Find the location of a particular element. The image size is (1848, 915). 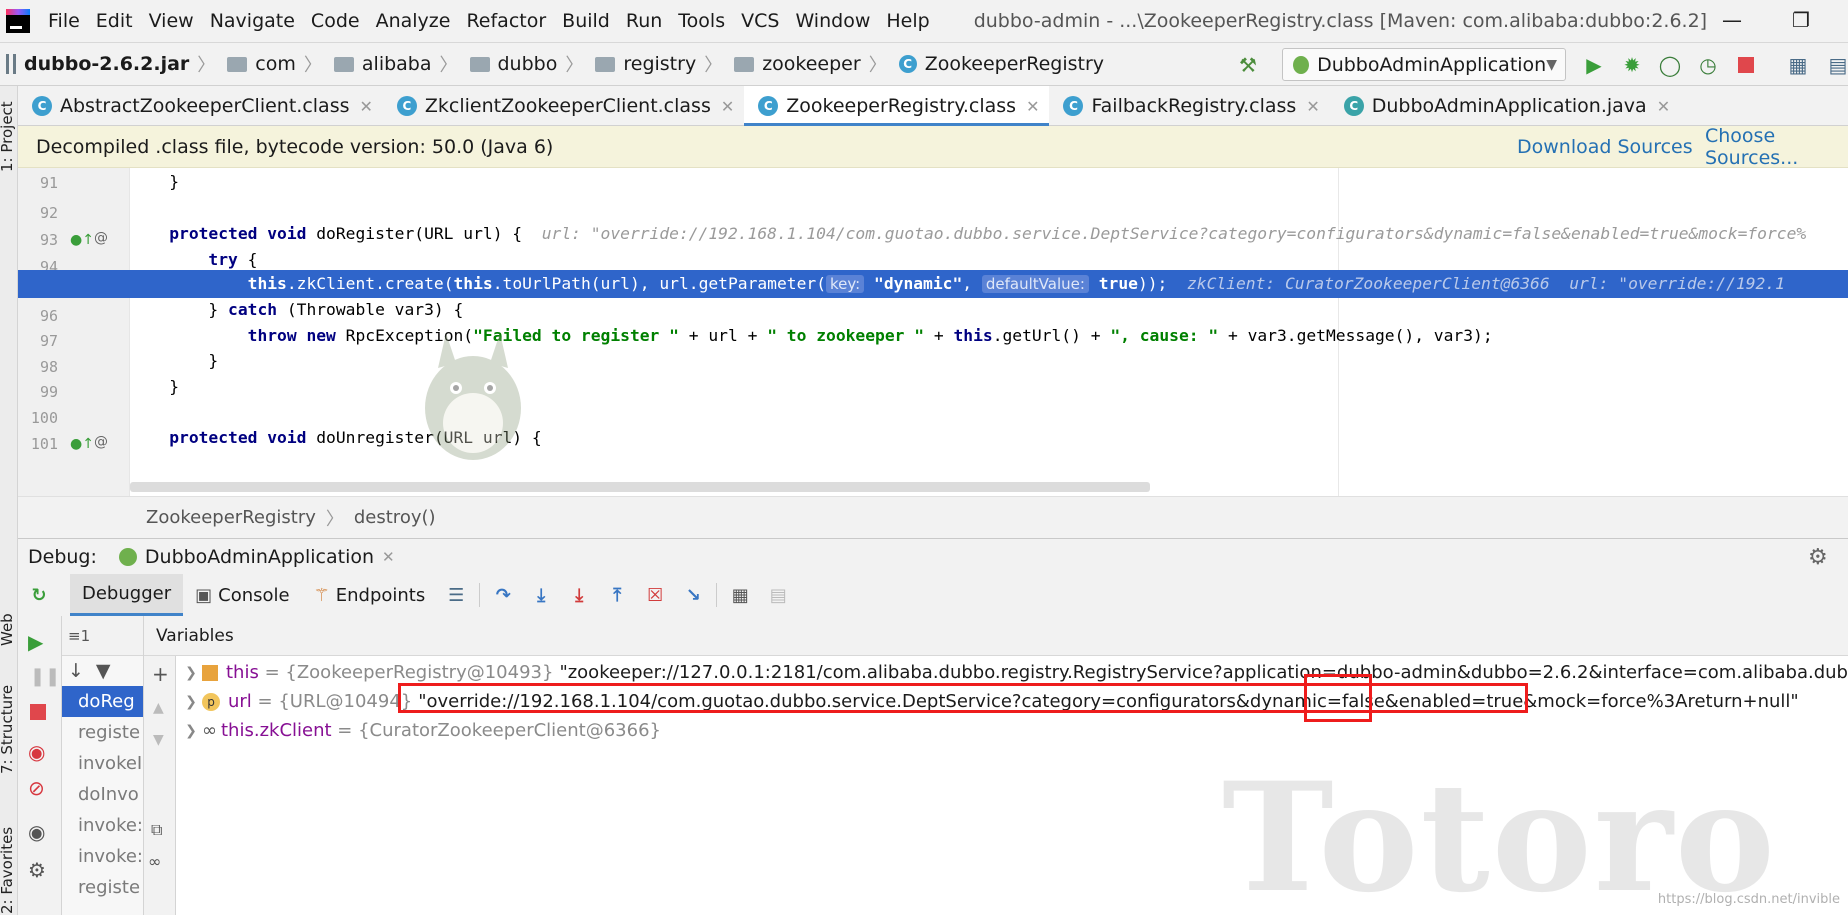

project-structure-icon: ▦ is located at coordinates (1798, 65).